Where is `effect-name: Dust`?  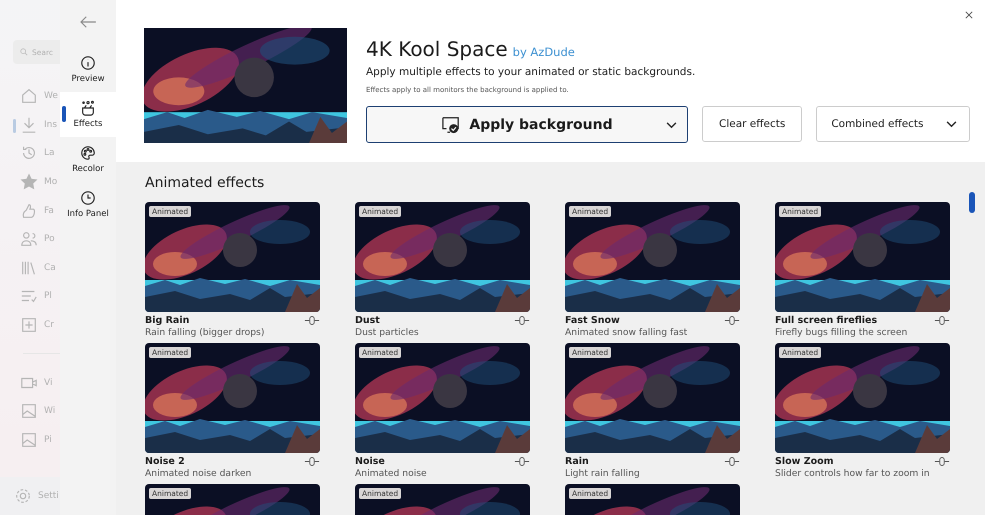
effect-name: Dust is located at coordinates (367, 320).